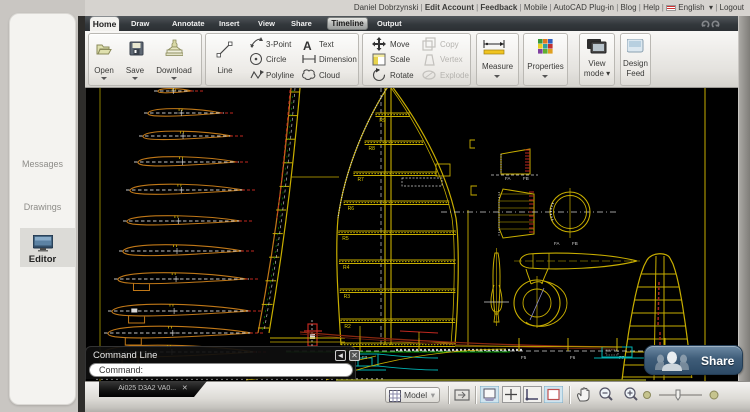  I want to click on svg-text: F6, so click(573, 357).